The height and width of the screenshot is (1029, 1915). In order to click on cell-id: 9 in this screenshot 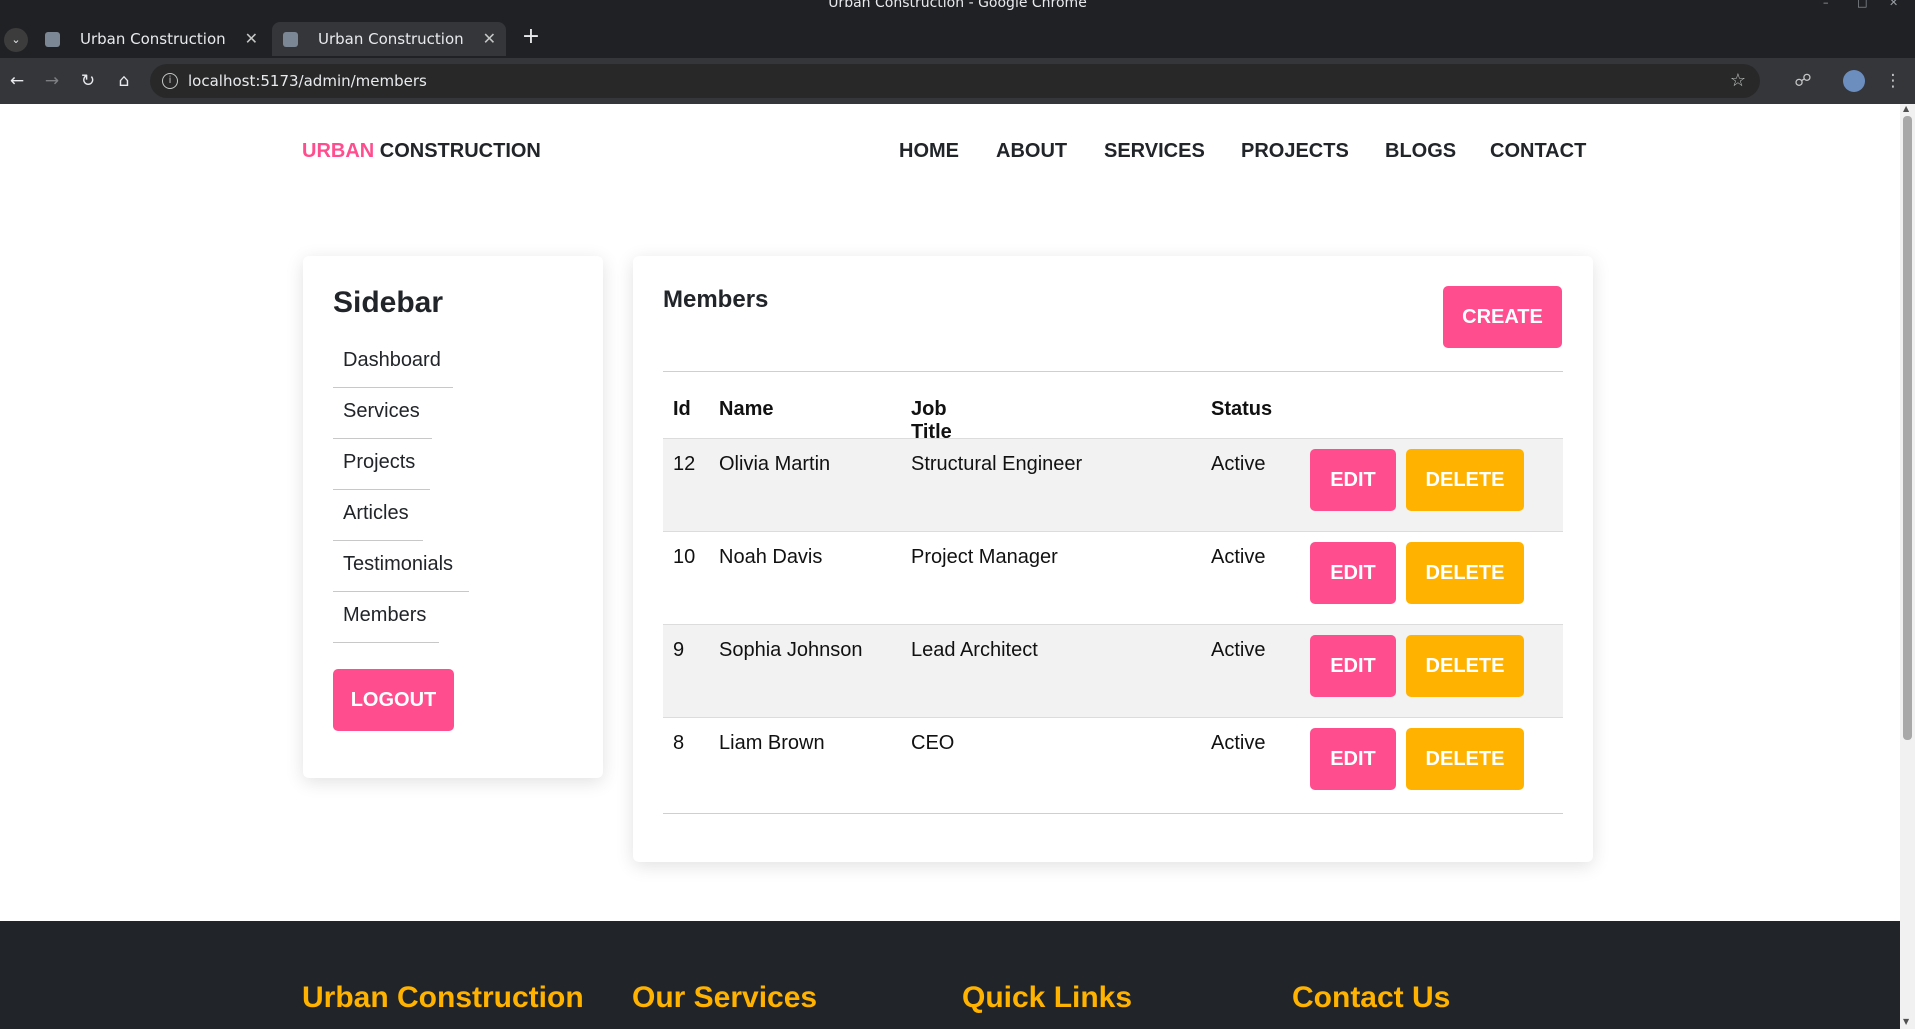, I will do `click(679, 650)`.